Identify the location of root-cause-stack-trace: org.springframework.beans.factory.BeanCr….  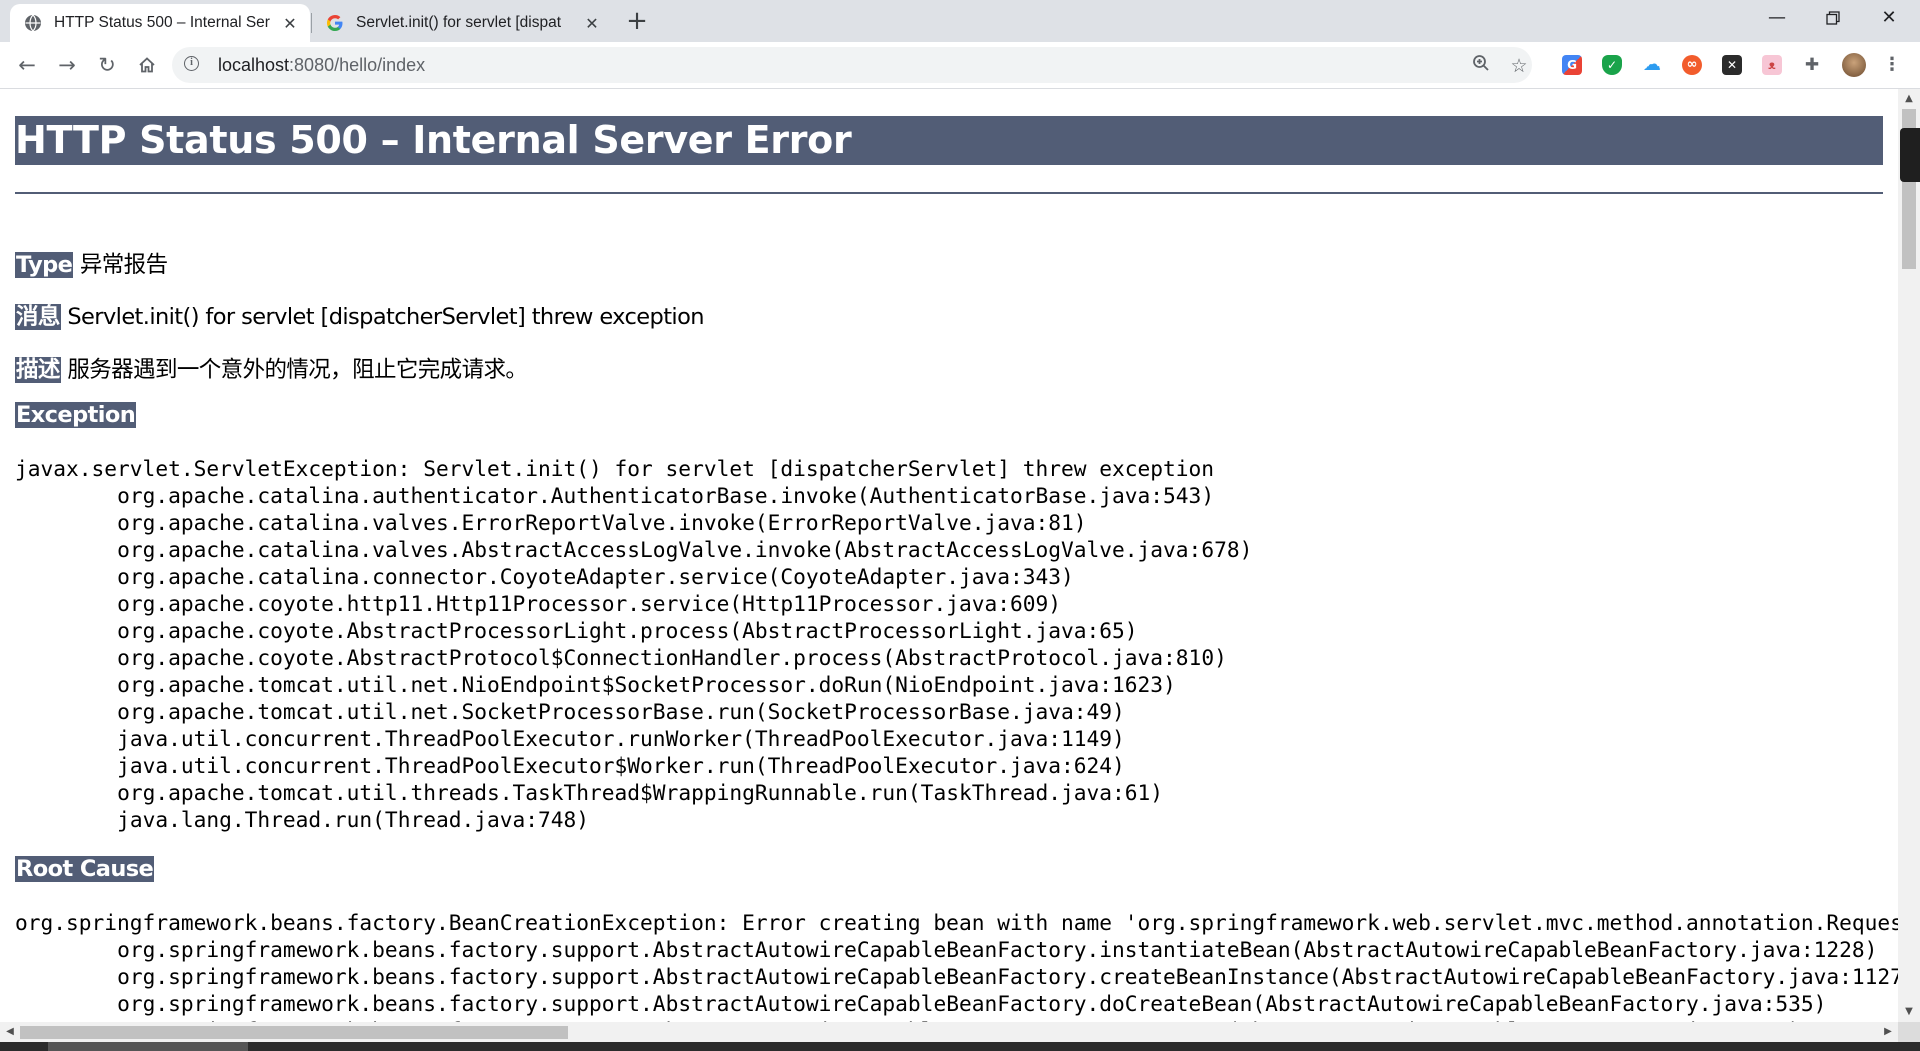
(956, 966).